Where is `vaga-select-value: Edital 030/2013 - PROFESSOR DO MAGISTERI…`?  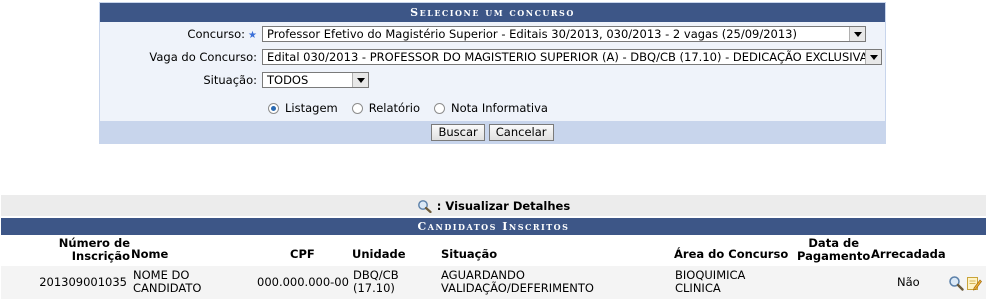 vaga-select-value: Edital 030/2013 - PROFESSOR DO MAGISTERI… is located at coordinates (567, 57).